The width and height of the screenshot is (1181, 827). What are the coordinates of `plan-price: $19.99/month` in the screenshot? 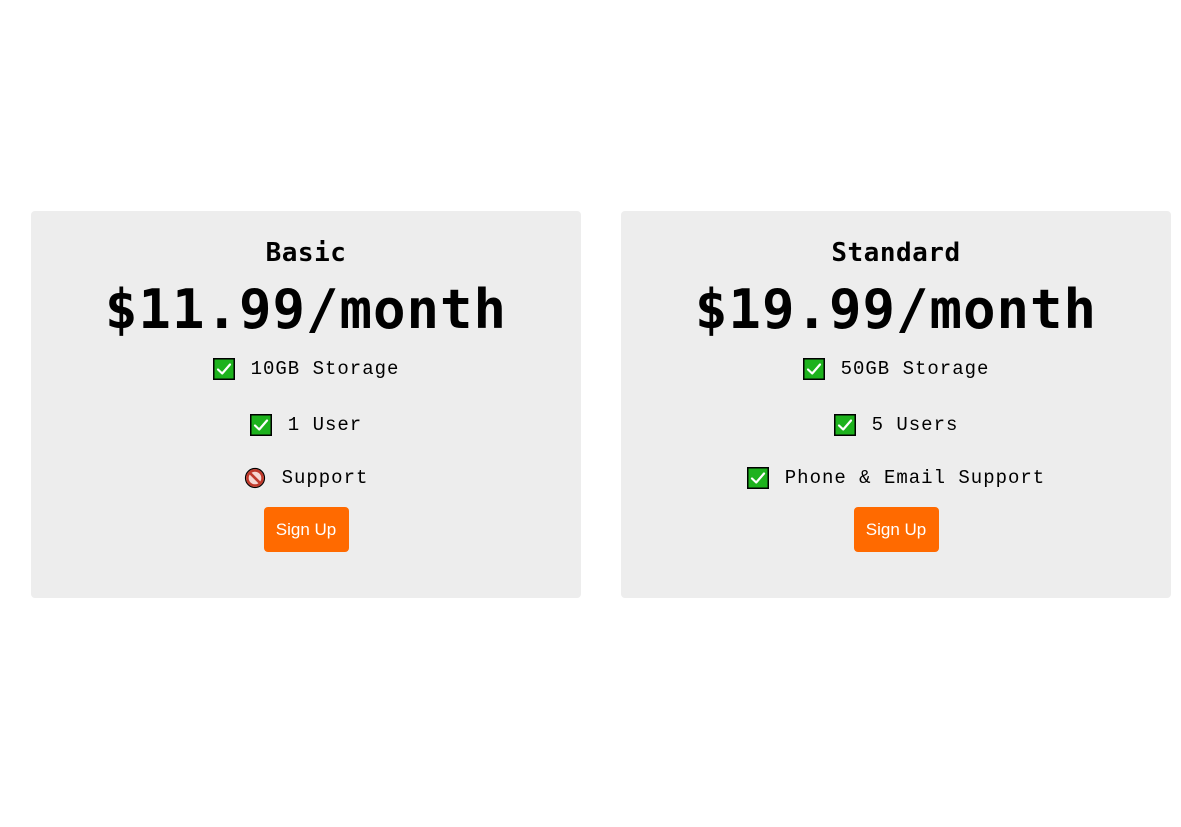 It's located at (896, 309).